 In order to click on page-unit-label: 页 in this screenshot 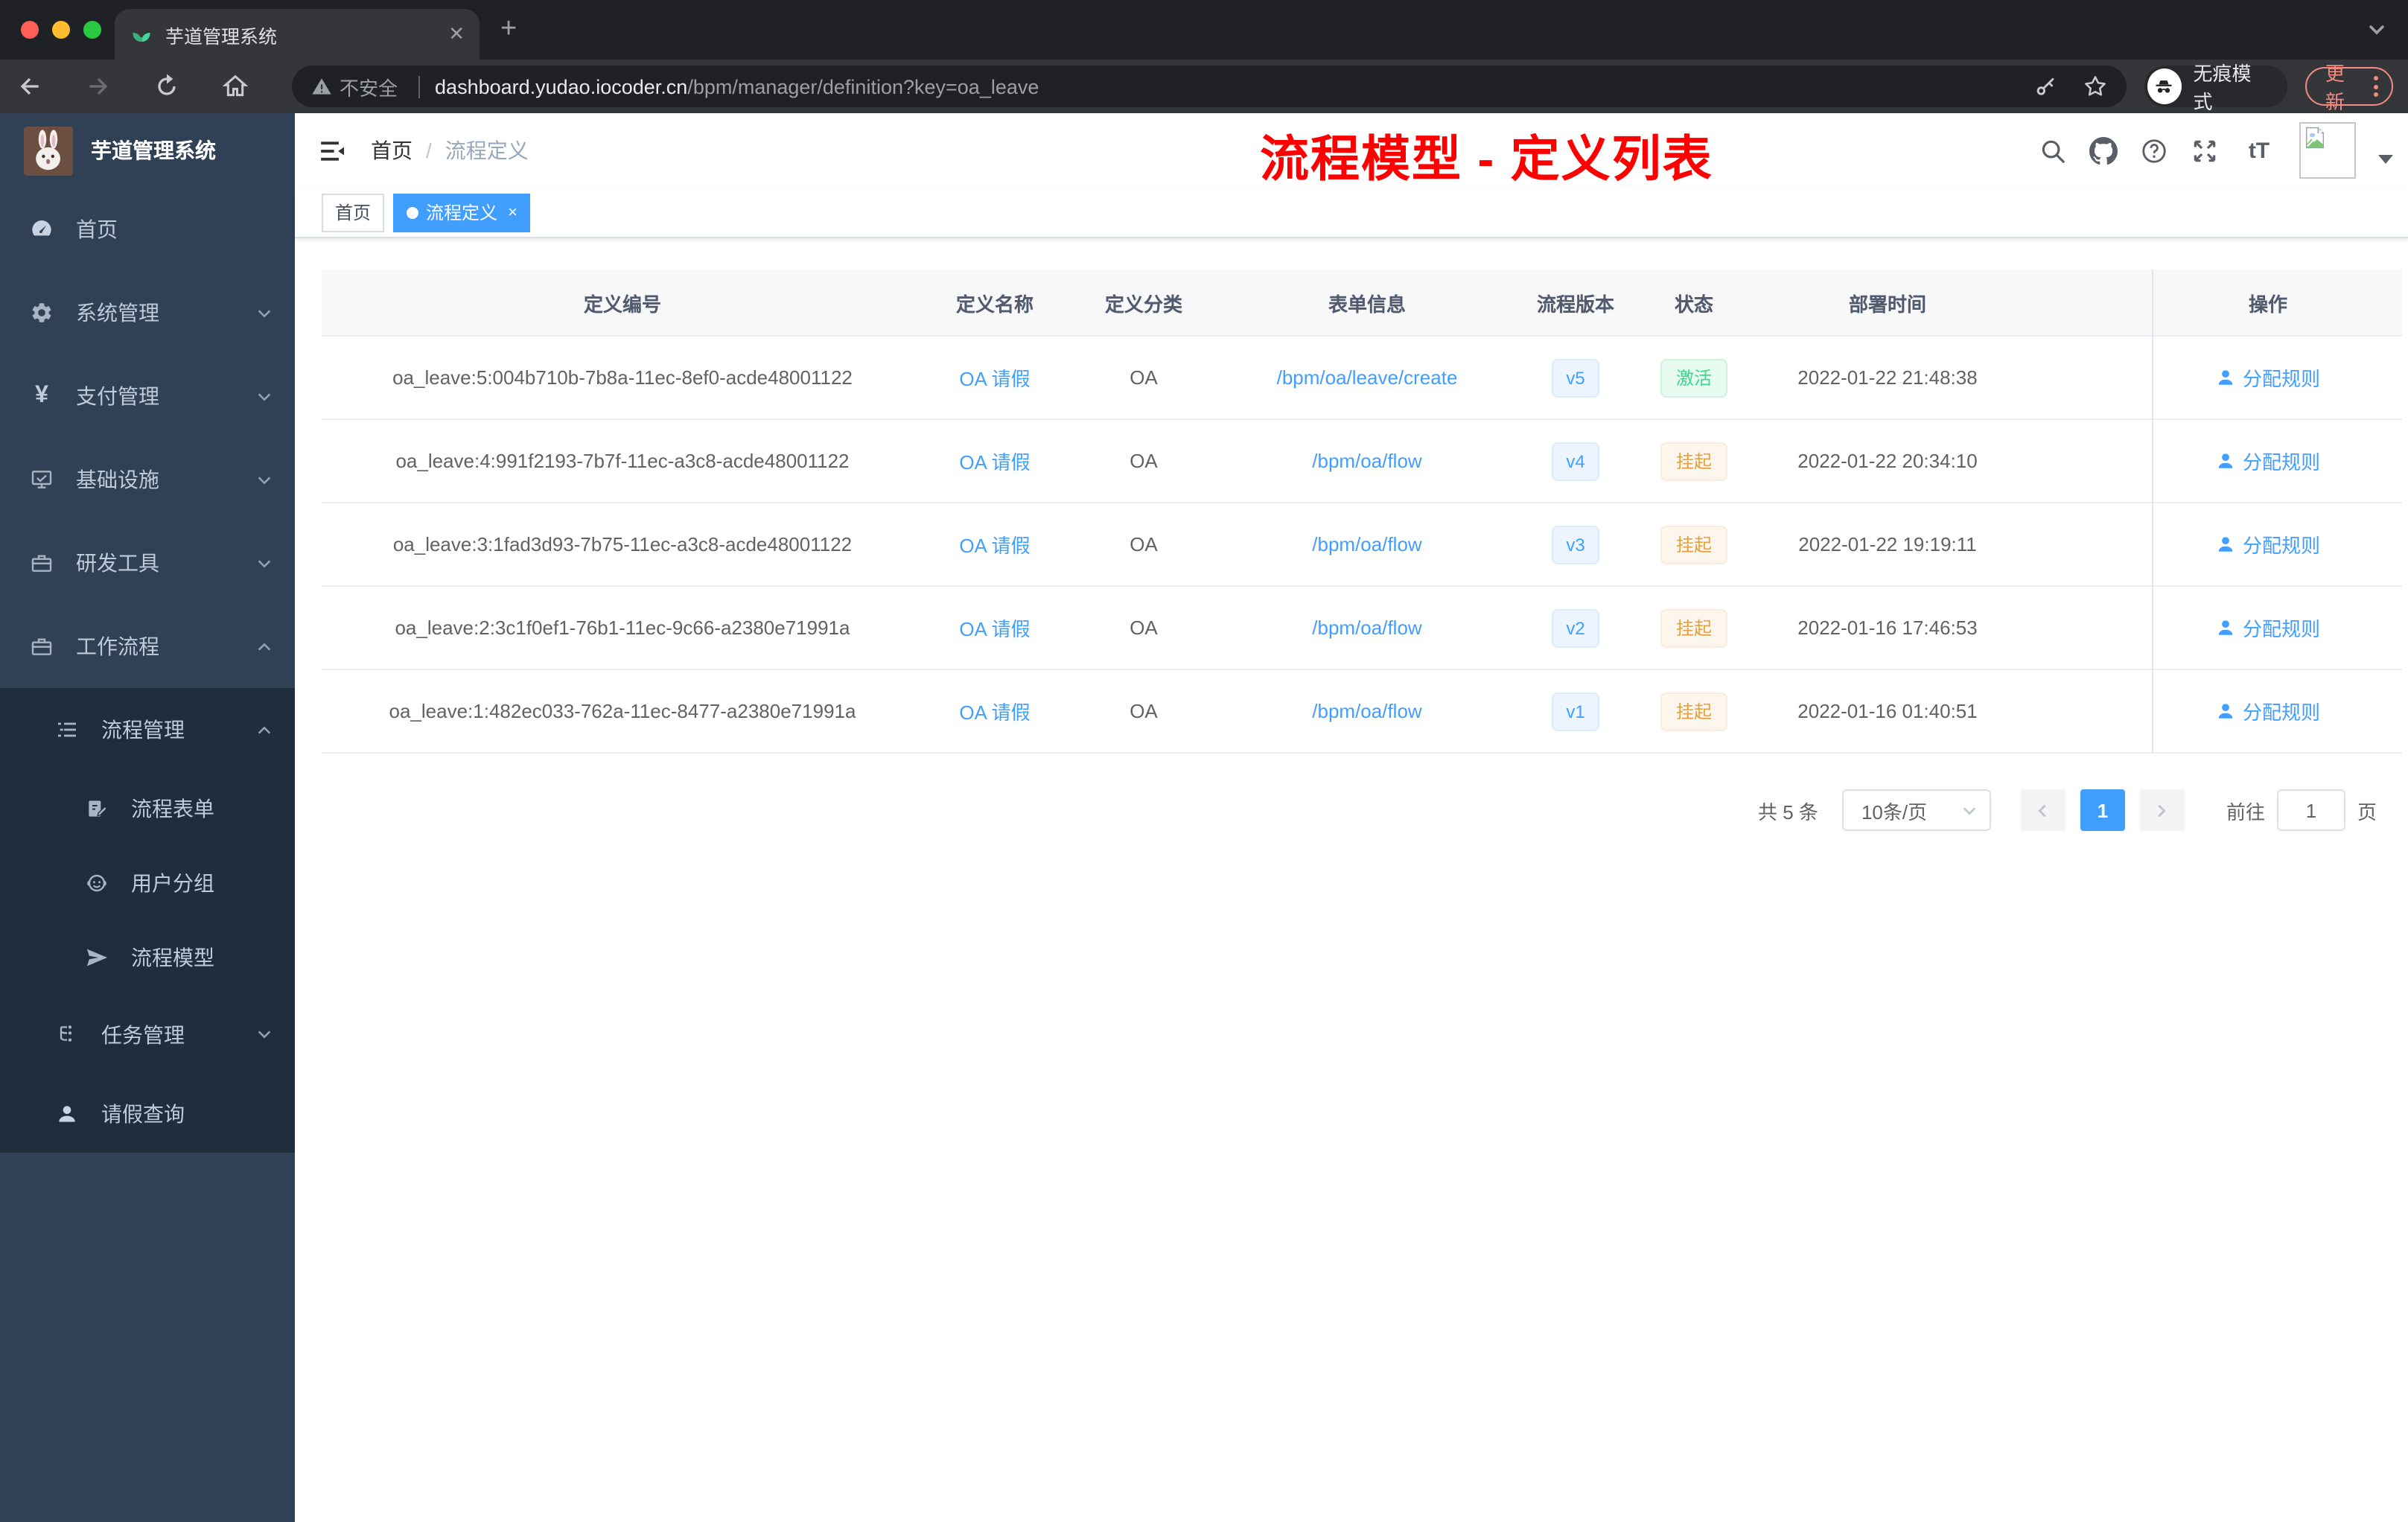, I will do `click(2367, 811)`.